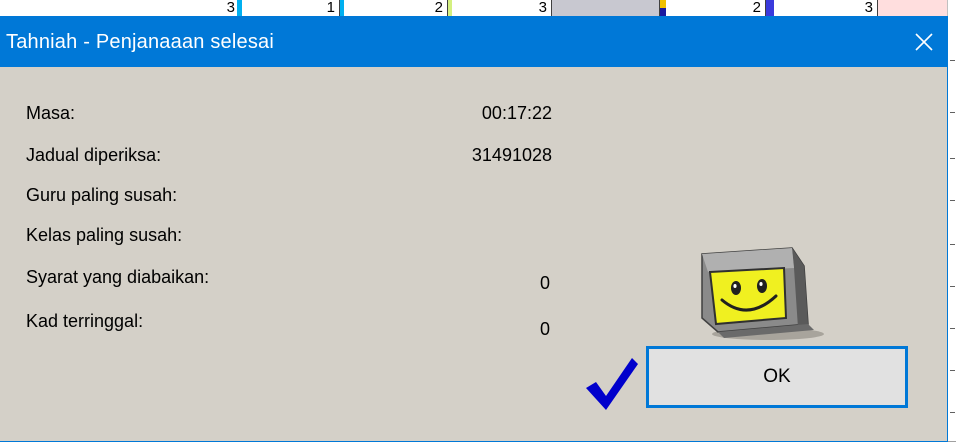 This screenshot has height=448, width=956. I want to click on stat-label-remaining-cards: Kad terringgal:, so click(85, 321).